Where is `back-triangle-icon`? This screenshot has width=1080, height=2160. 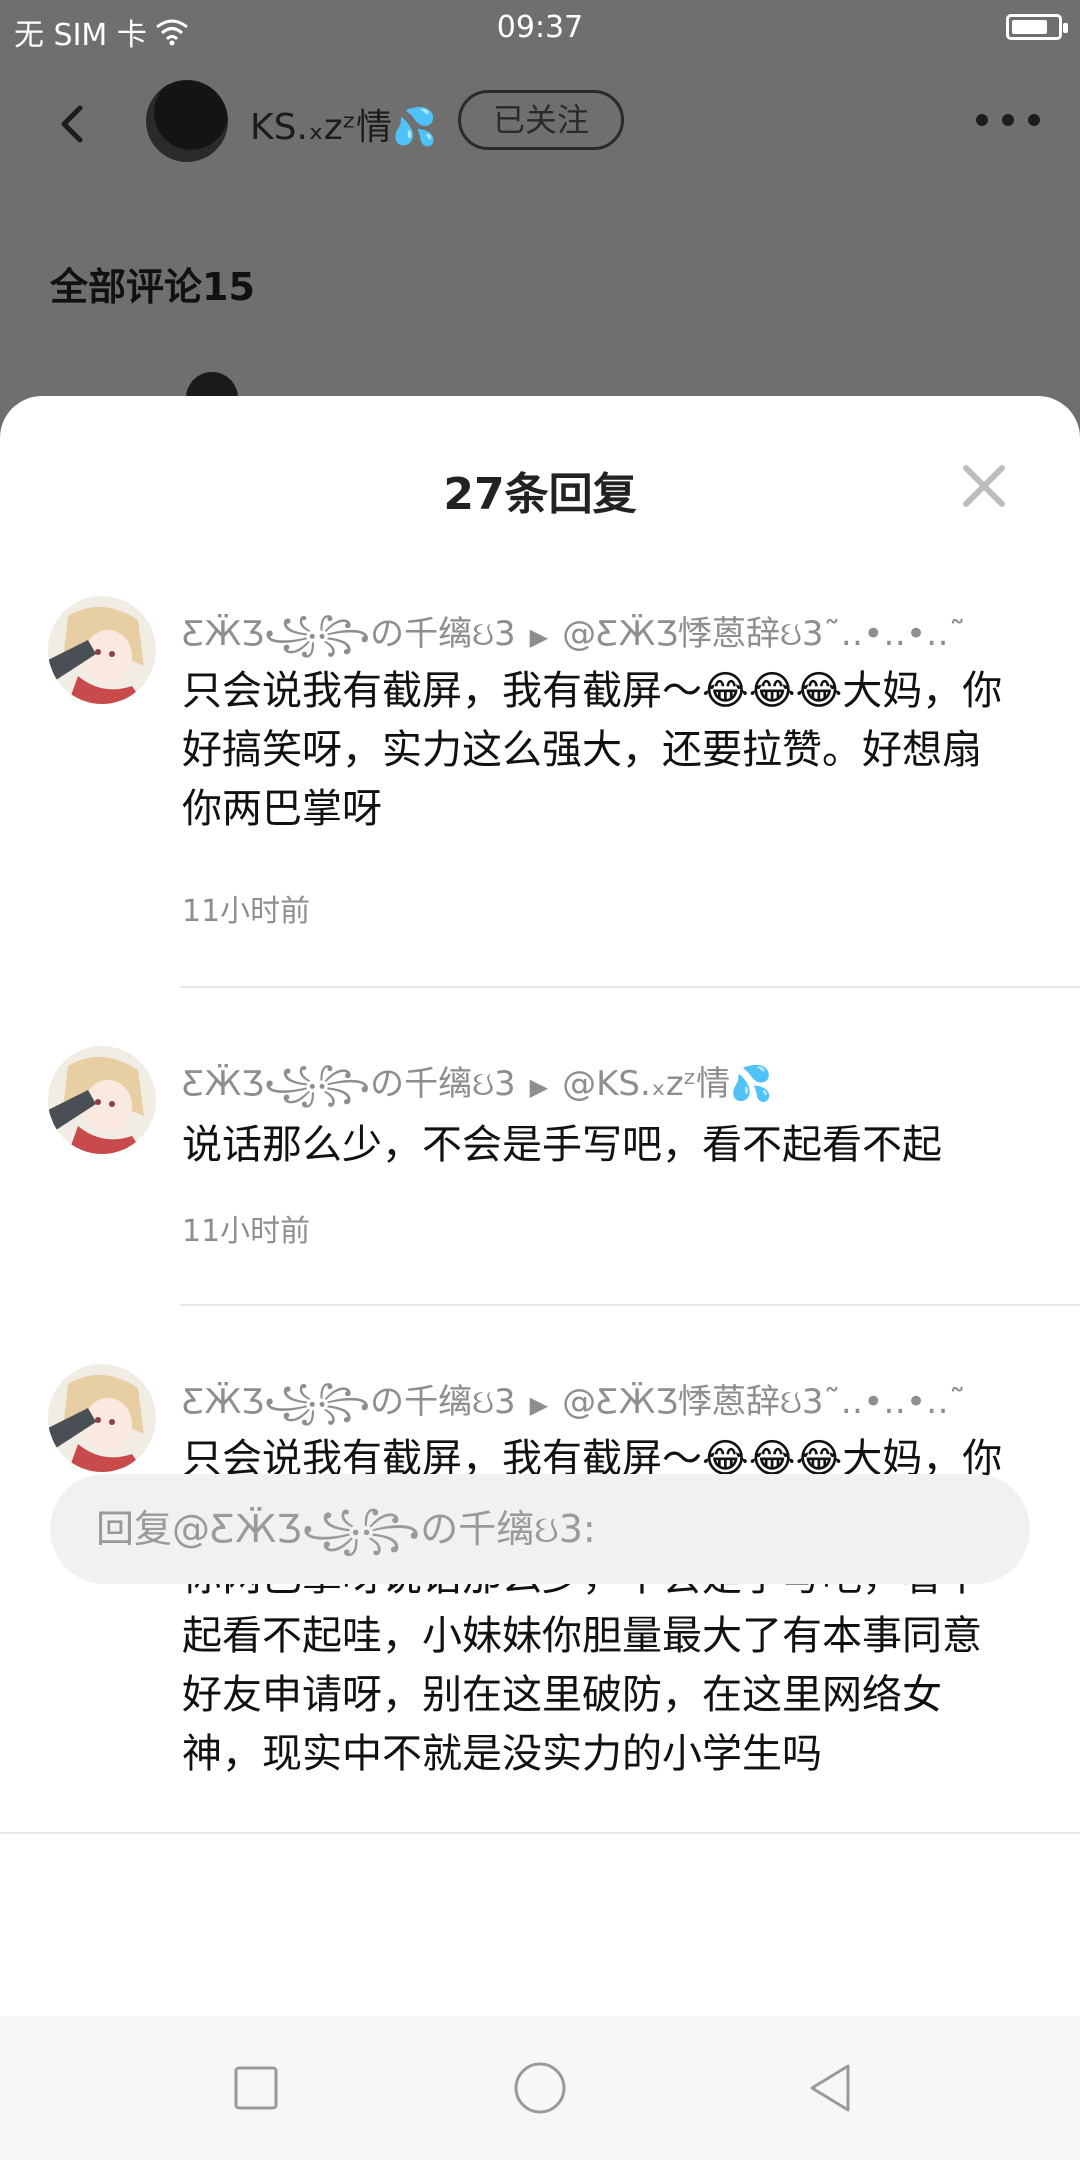 back-triangle-icon is located at coordinates (830, 2088).